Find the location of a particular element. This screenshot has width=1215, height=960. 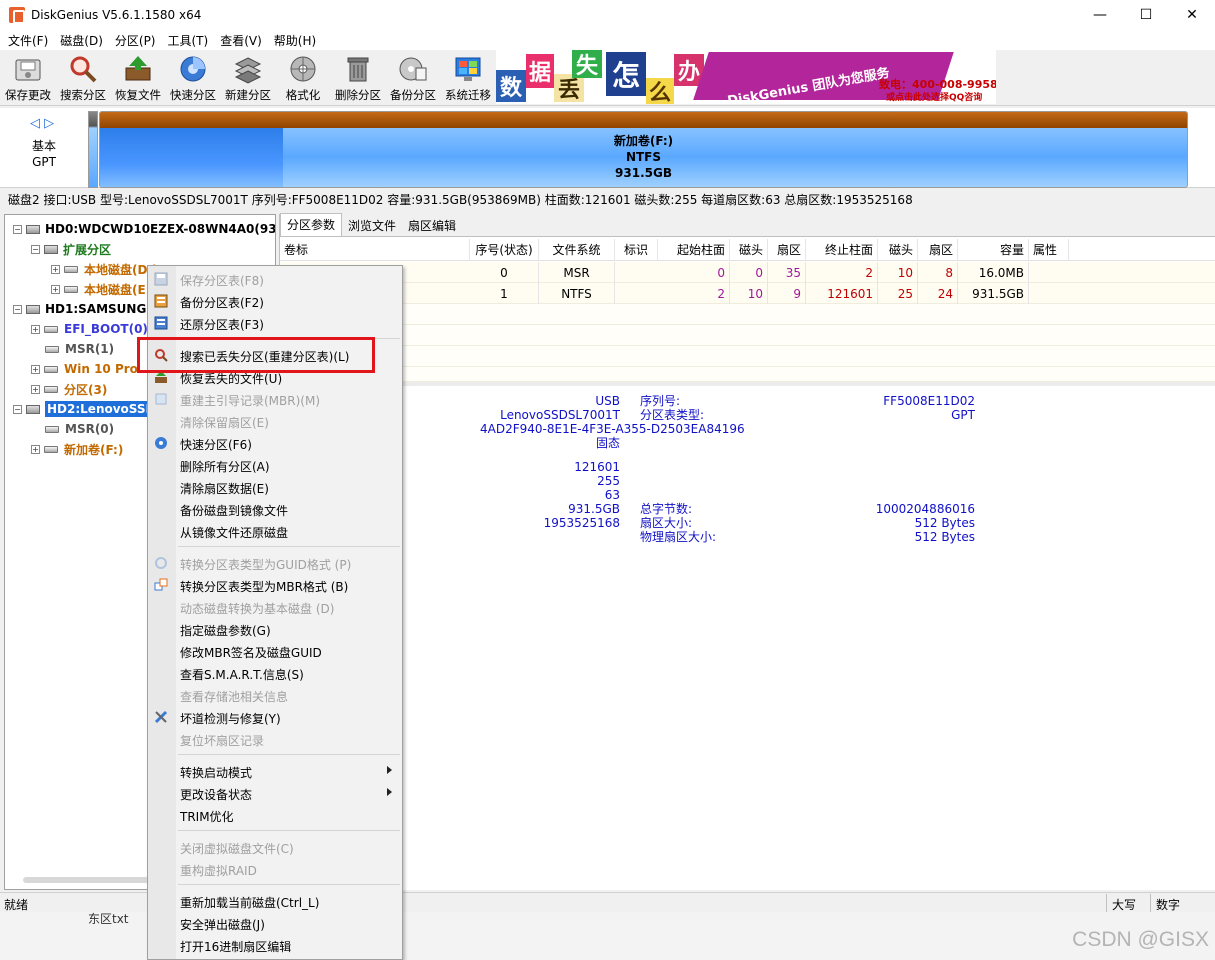

recover-files-button: 恢复文件 is located at coordinates (138, 78).